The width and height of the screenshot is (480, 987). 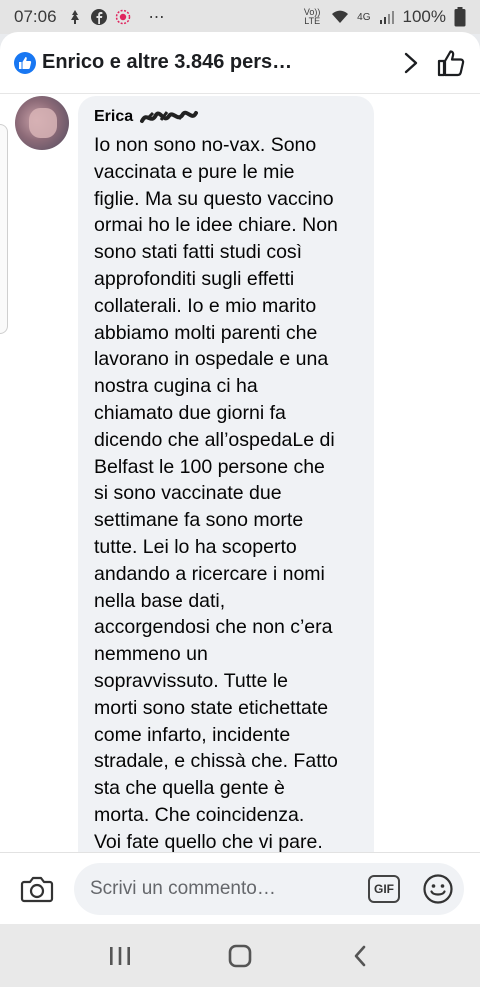 I want to click on comment-composer: Scrivi un commento… GIF, so click(x=240, y=888).